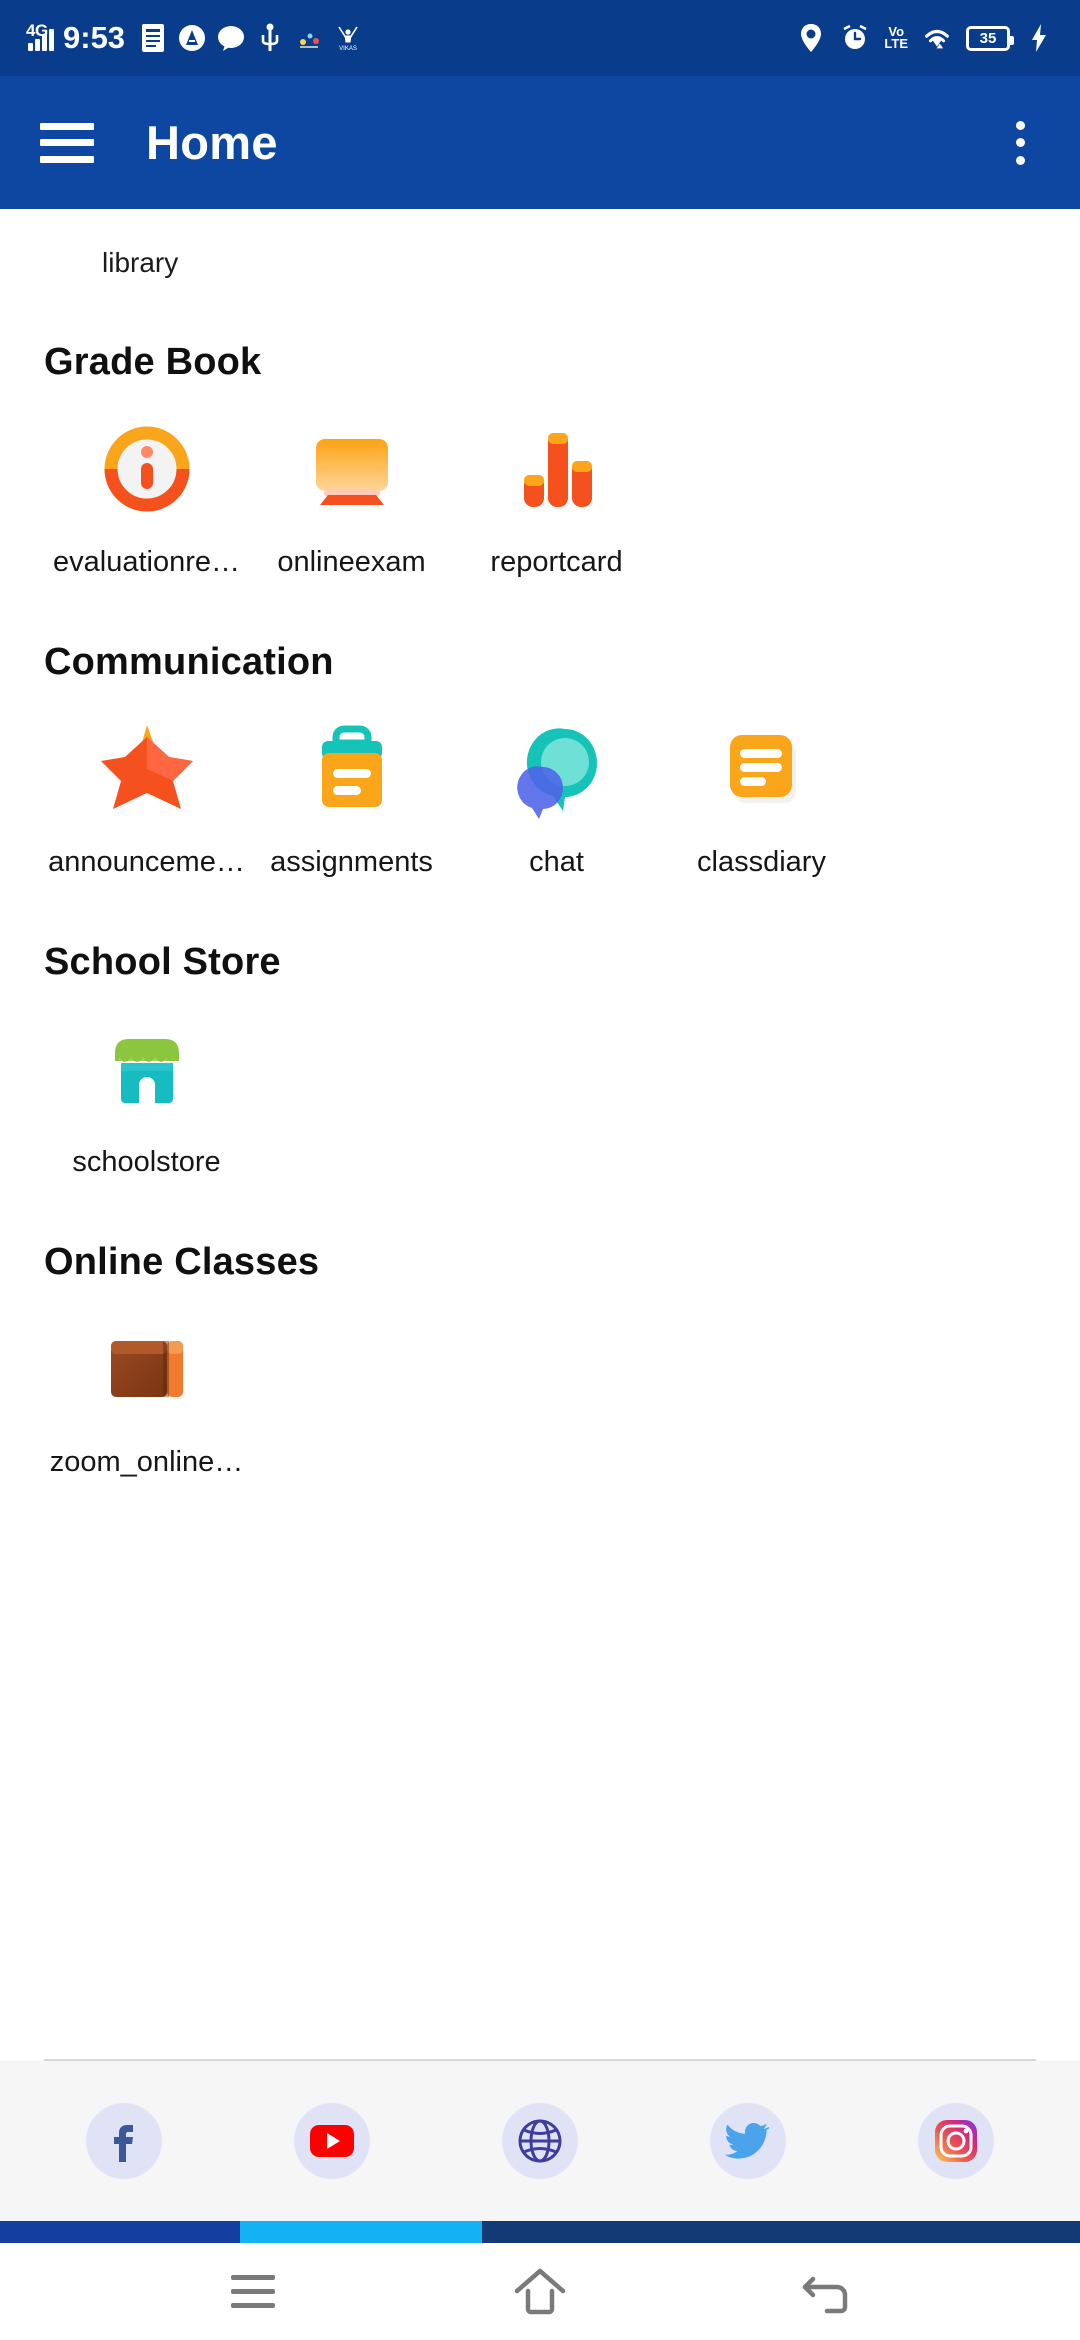 The width and height of the screenshot is (1080, 2340). Describe the element at coordinates (1039, 38) in the screenshot. I see `charging-bolt-icon` at that location.